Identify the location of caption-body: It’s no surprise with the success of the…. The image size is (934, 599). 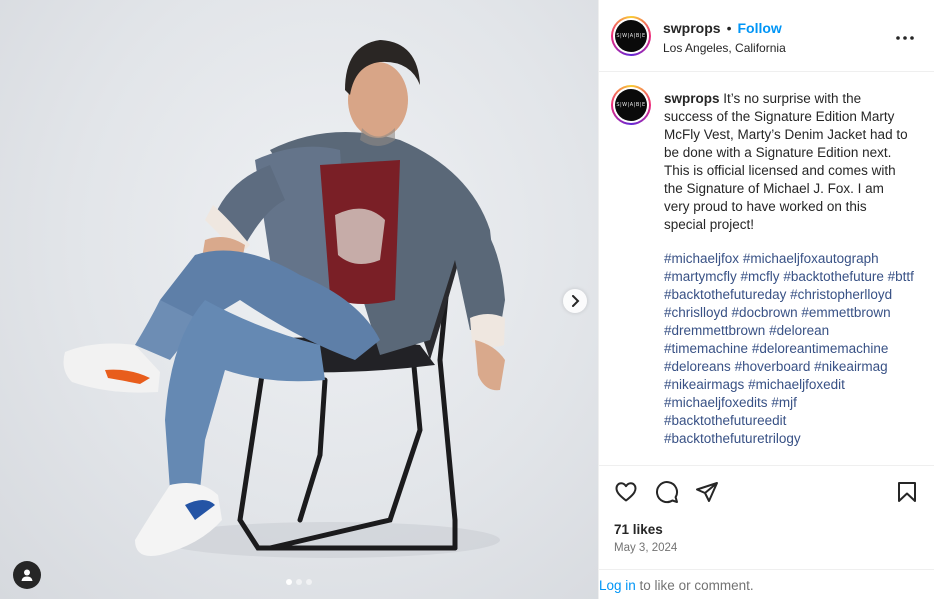
(786, 161).